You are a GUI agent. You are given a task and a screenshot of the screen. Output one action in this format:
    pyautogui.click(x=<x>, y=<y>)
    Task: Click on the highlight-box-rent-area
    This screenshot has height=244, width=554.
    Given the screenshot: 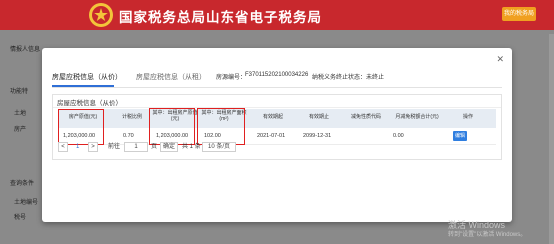 What is the action you would take?
    pyautogui.click(x=221, y=126)
    